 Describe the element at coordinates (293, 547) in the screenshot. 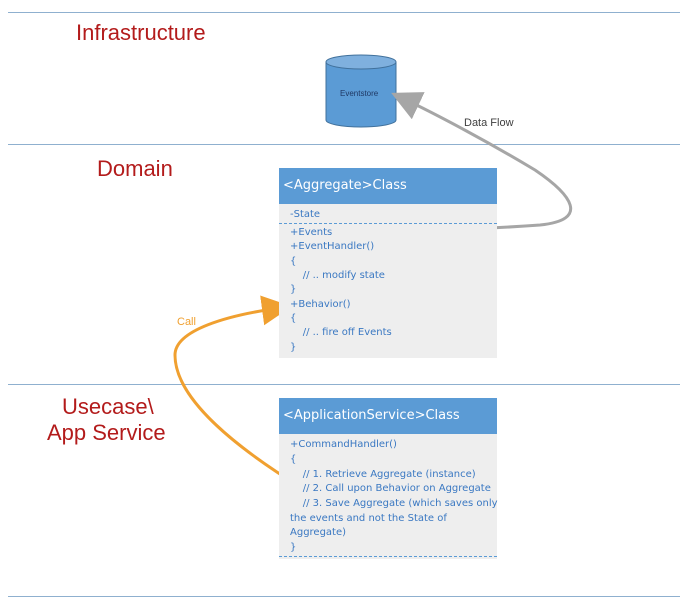

I see `app-service-line: }` at that location.